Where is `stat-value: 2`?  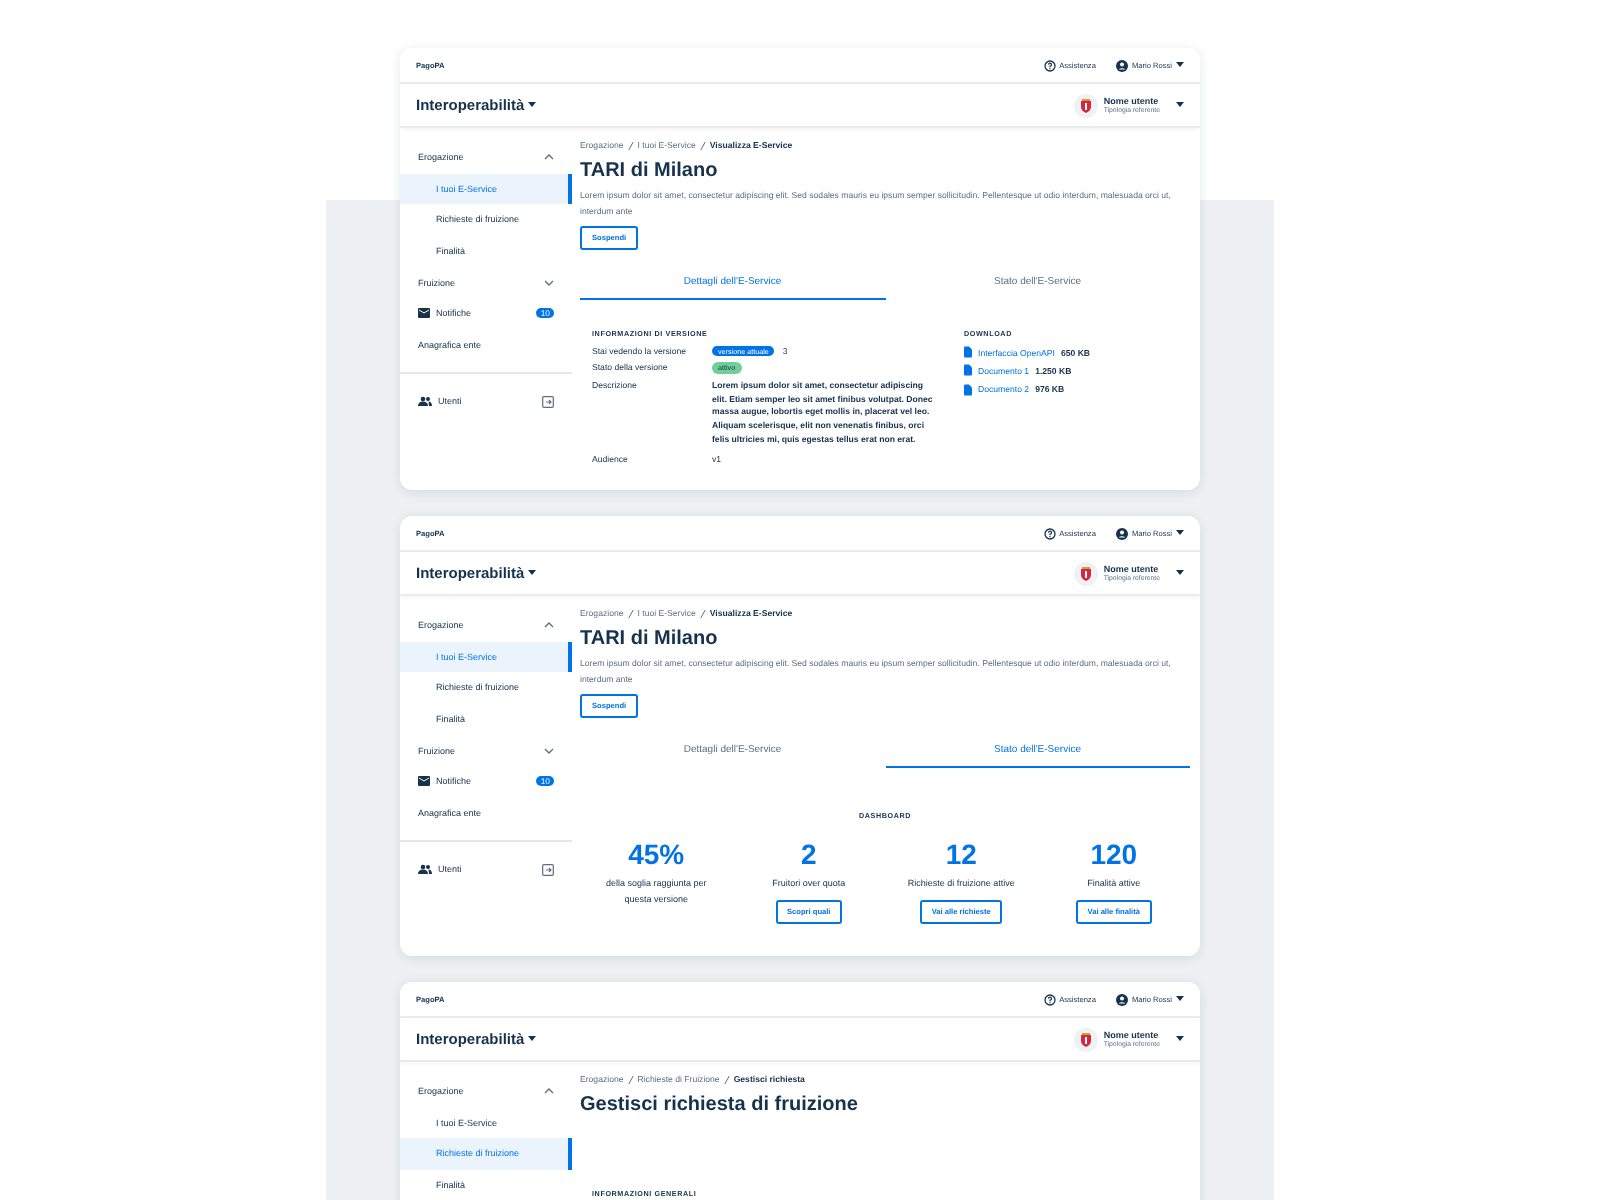 stat-value: 2 is located at coordinates (808, 854).